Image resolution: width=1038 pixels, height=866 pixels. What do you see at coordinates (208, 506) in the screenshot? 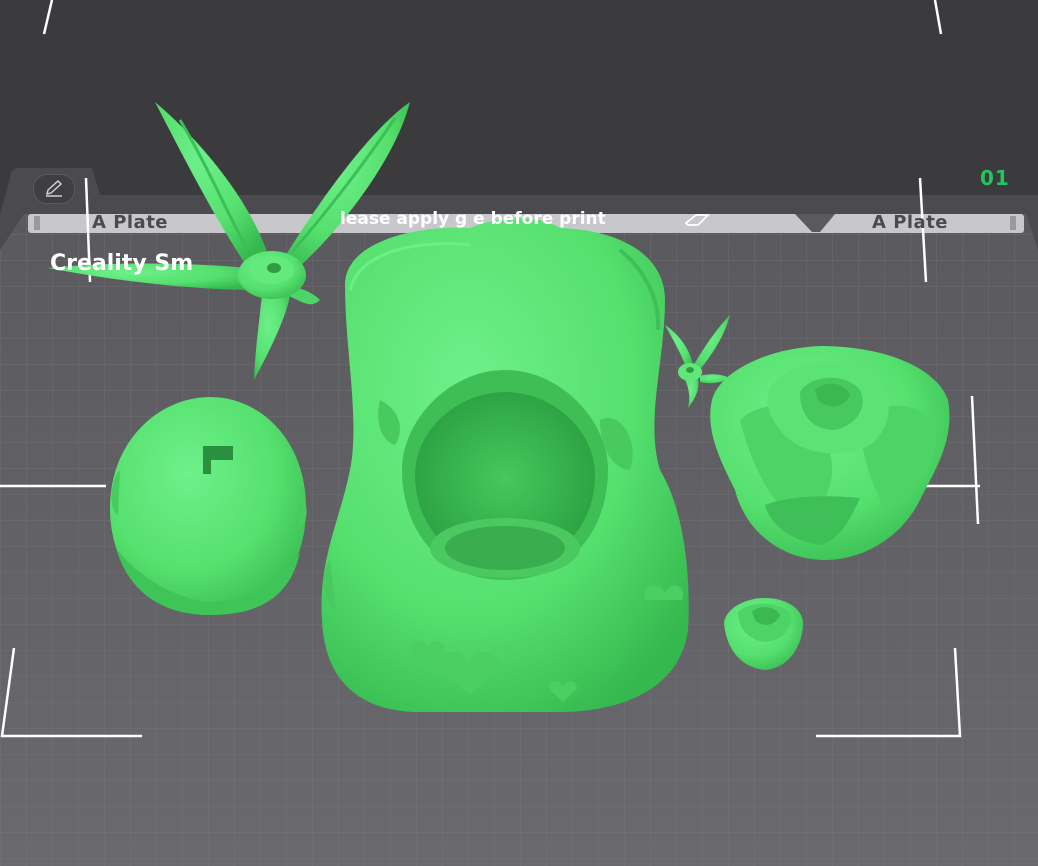
I see `egg-model` at bounding box center [208, 506].